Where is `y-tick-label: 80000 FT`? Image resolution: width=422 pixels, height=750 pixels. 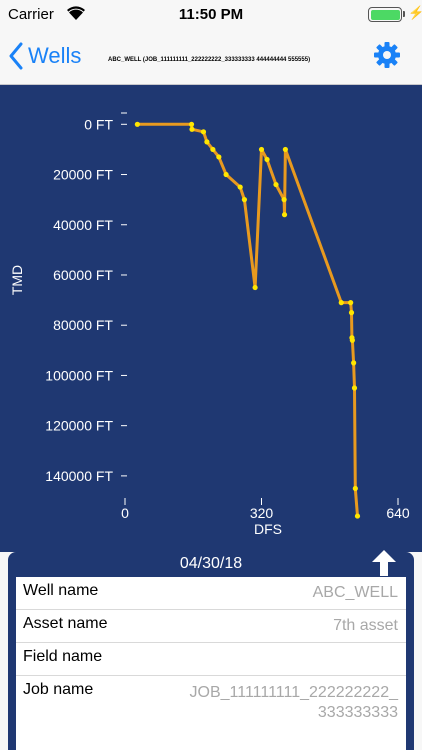 y-tick-label: 80000 FT is located at coordinates (83, 325).